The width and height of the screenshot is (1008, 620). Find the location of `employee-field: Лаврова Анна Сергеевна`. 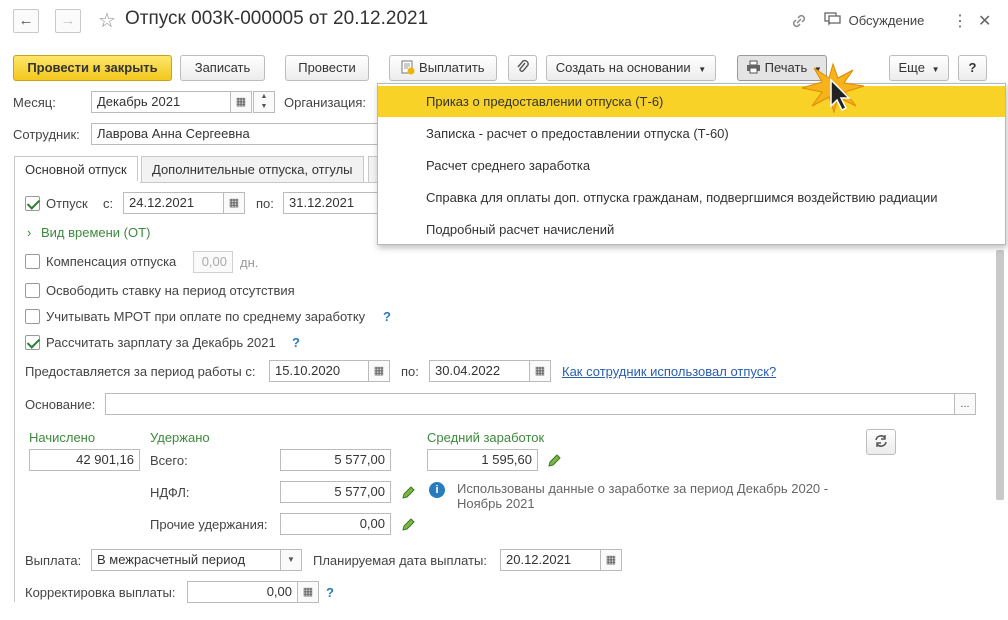

employee-field: Лаврова Анна Сергеевна is located at coordinates (236, 134).